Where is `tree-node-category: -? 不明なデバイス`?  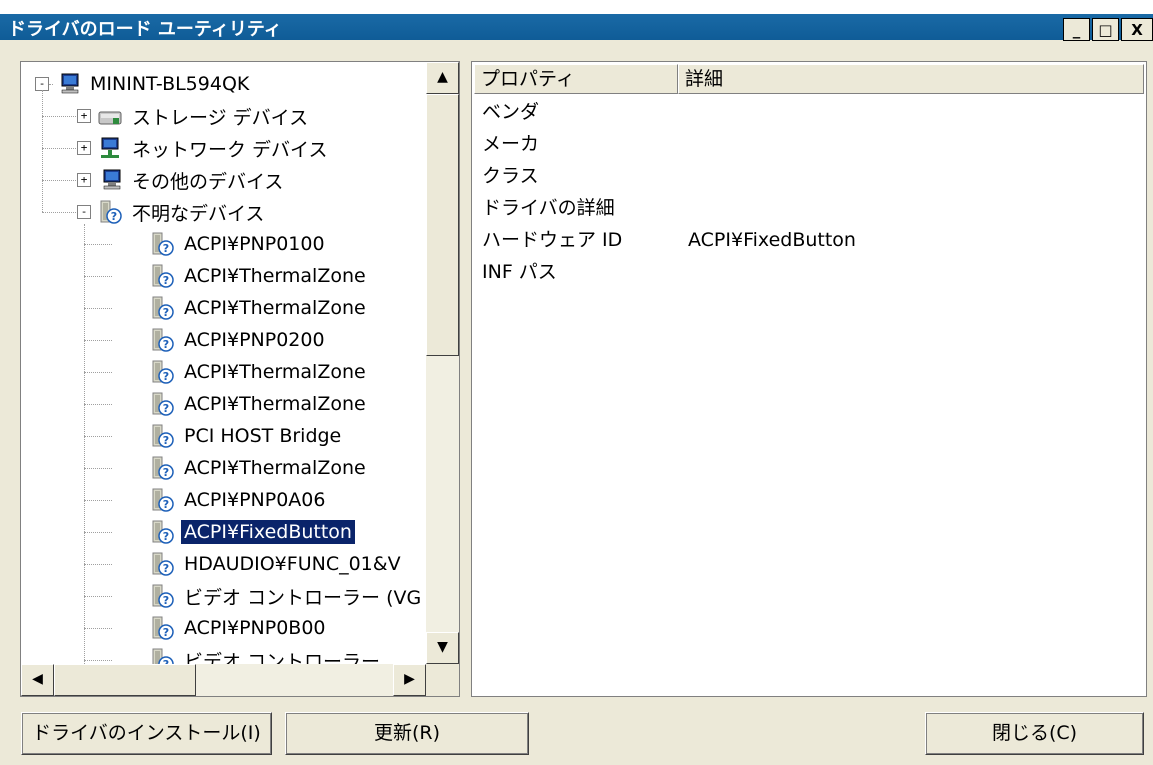 tree-node-category: -? 不明なデバイス is located at coordinates (172, 212).